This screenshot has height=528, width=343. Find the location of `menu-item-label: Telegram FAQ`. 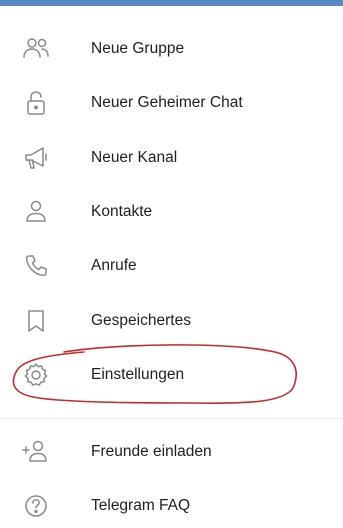

menu-item-label: Telegram FAQ is located at coordinates (141, 505).